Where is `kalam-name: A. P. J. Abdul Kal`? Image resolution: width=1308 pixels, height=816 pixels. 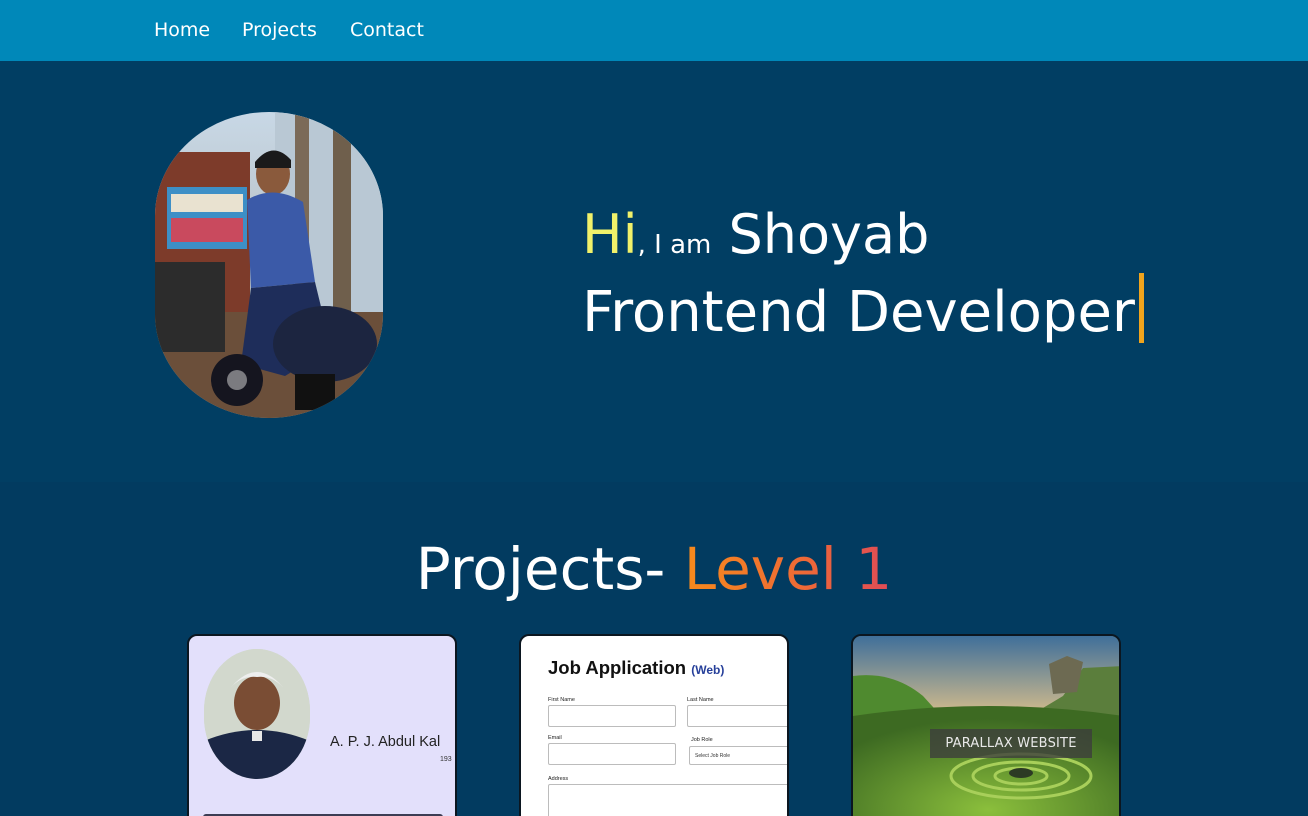
kalam-name: A. P. J. Abdul Kal is located at coordinates (385, 742).